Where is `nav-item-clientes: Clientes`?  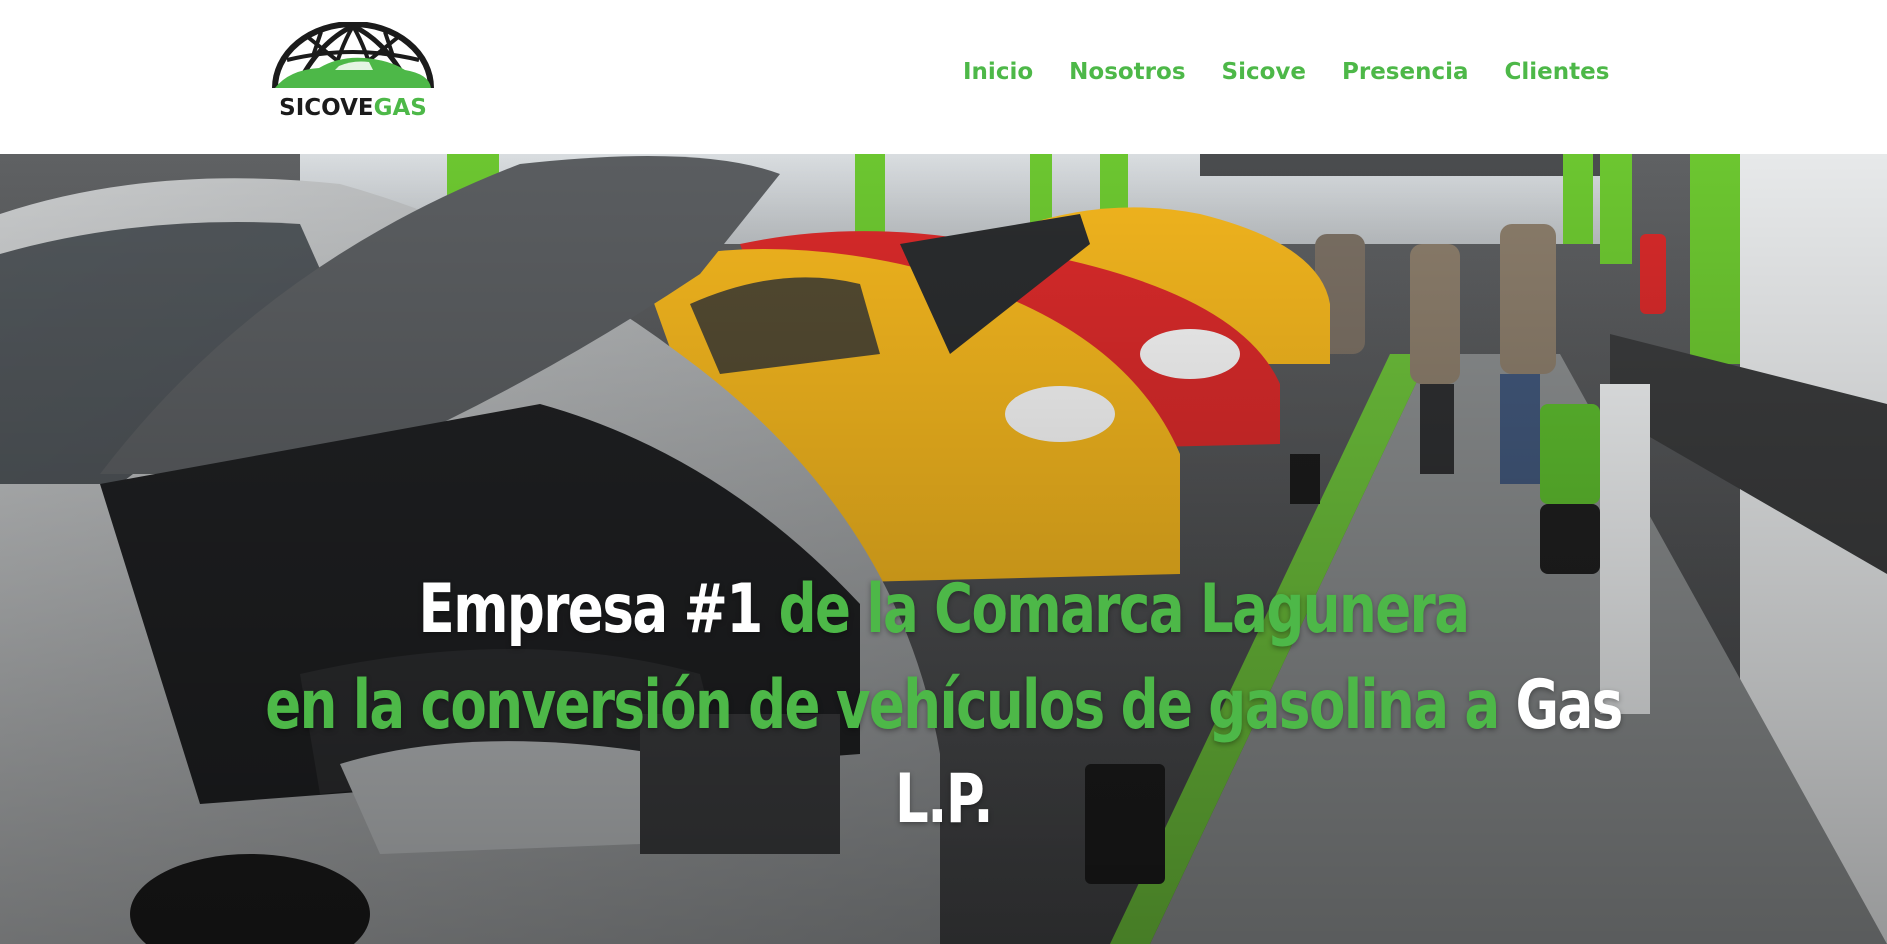 nav-item-clientes: Clientes is located at coordinates (1557, 72).